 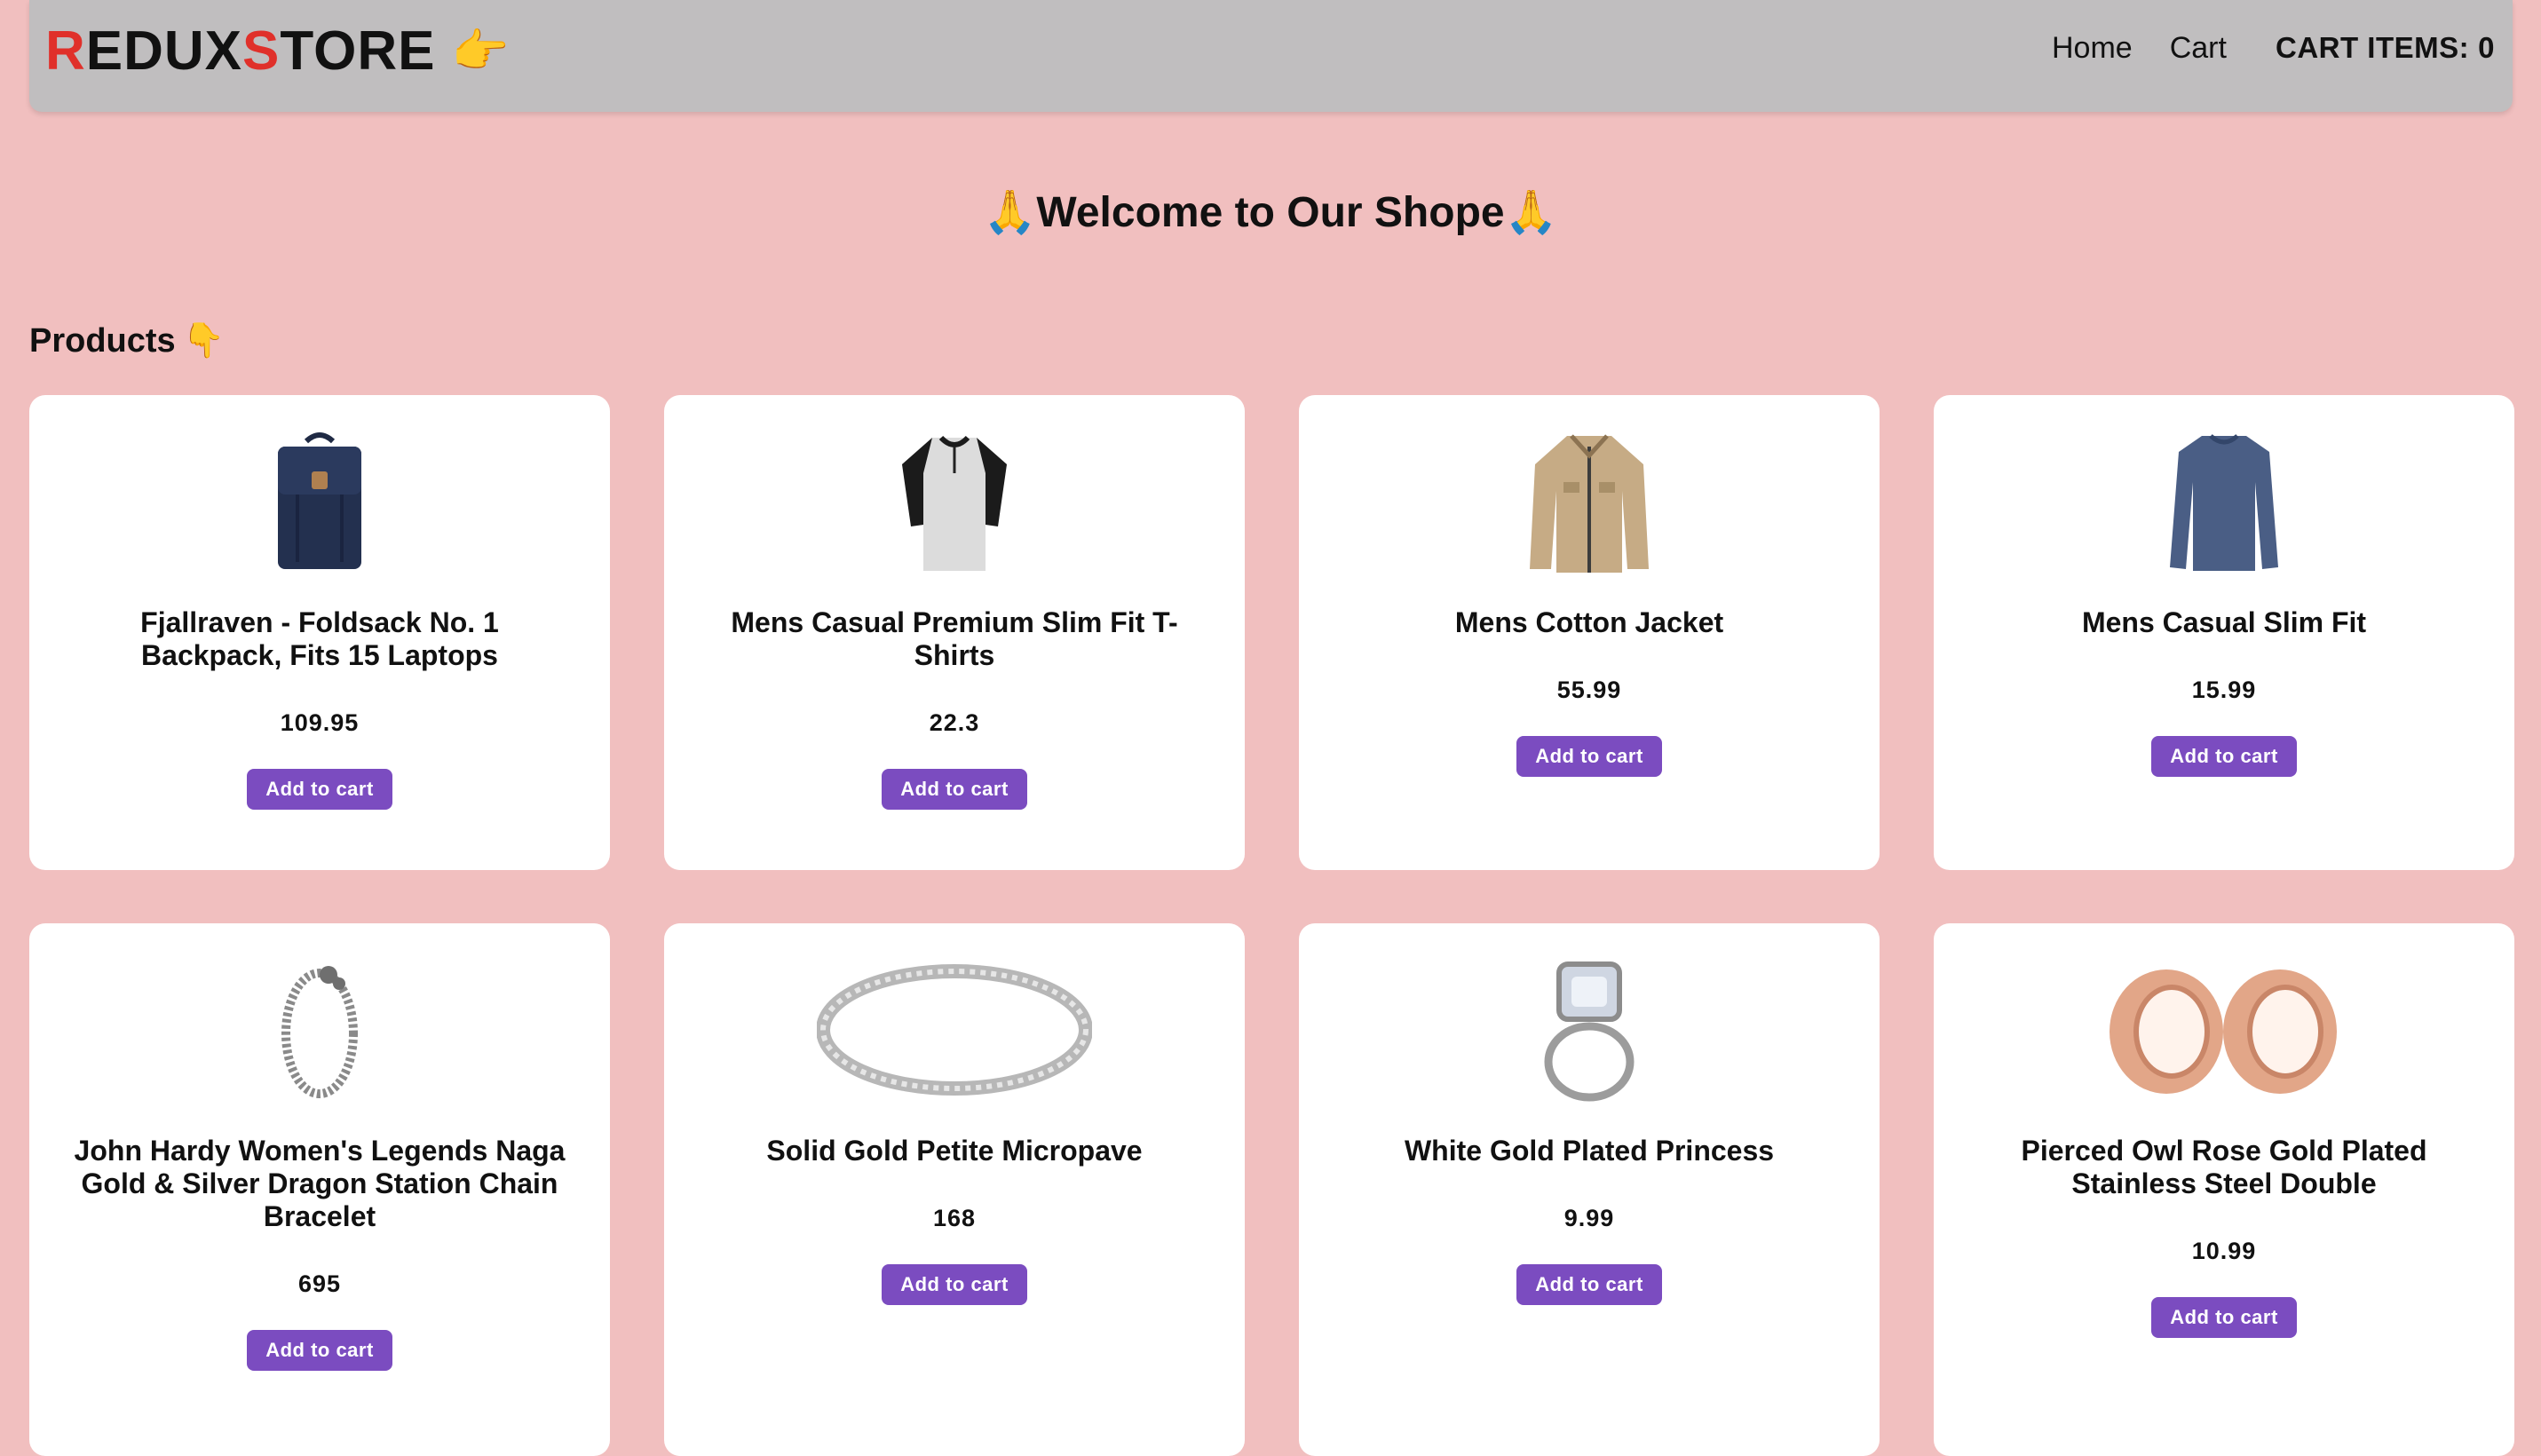 What do you see at coordinates (1589, 501) in the screenshot?
I see `jacket-icon` at bounding box center [1589, 501].